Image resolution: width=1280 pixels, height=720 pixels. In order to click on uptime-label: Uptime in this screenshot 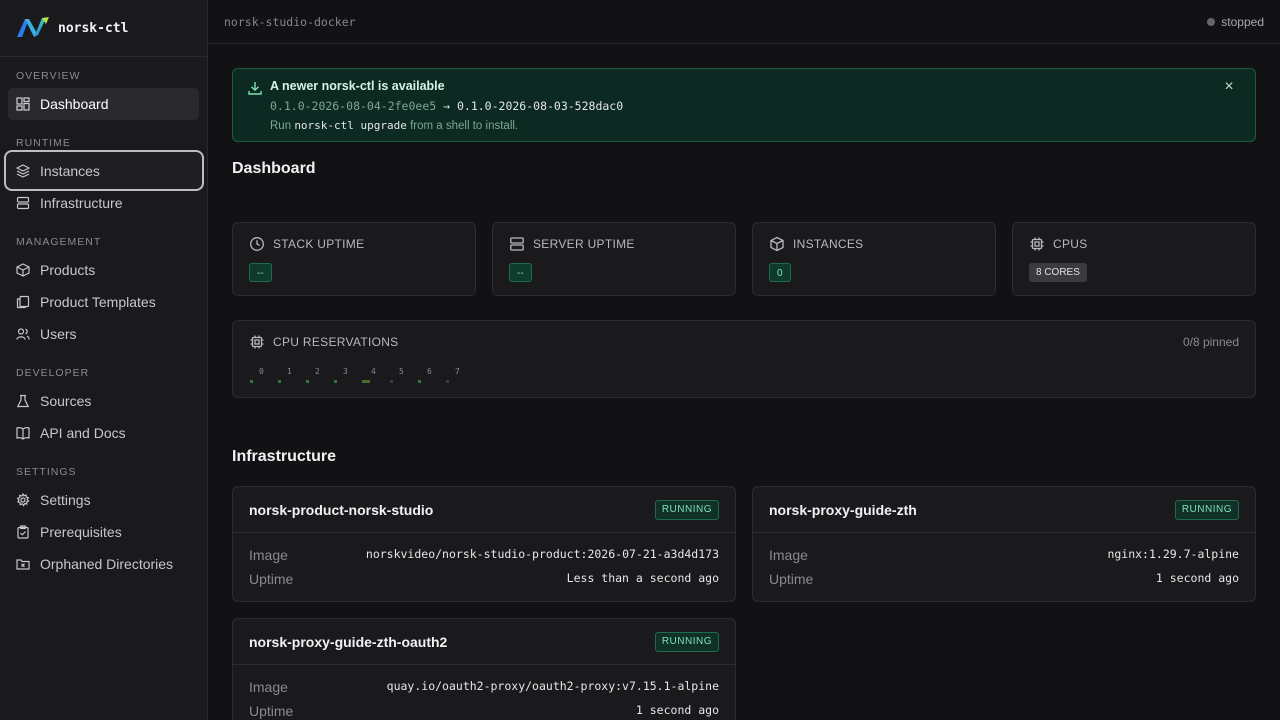, I will do `click(271, 711)`.